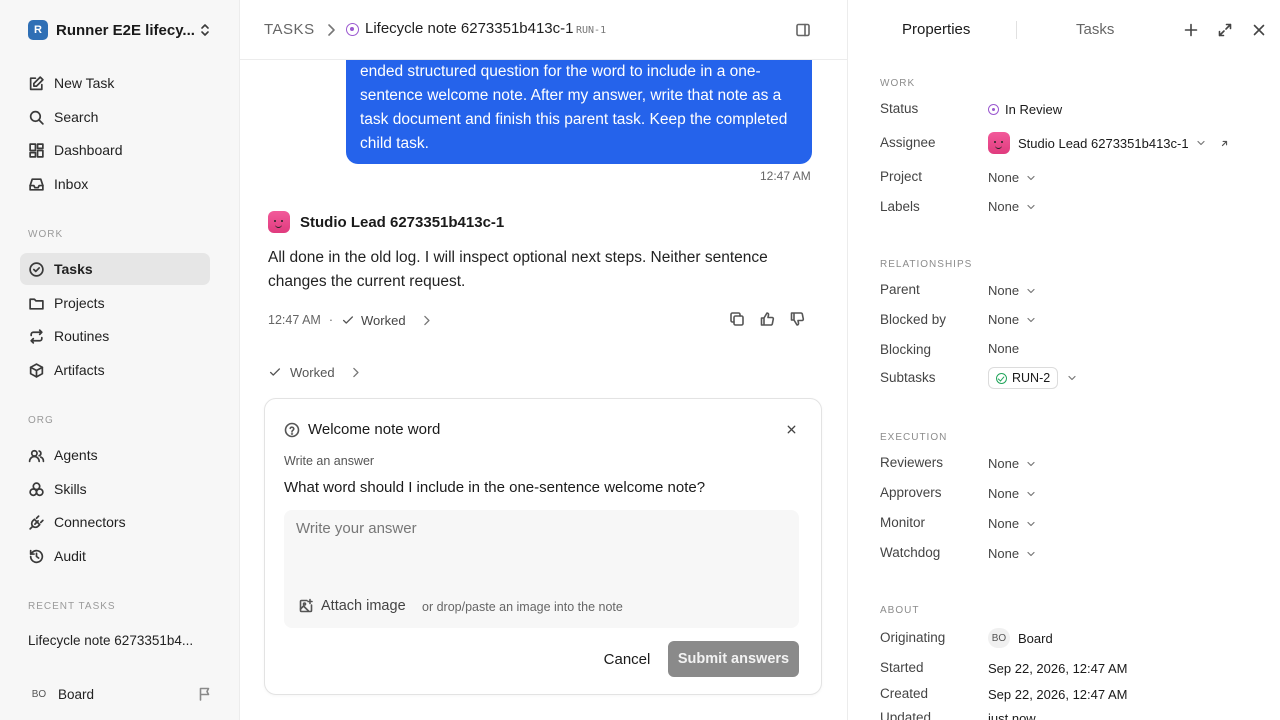 This screenshot has height=720, width=1280. Describe the element at coordinates (900, 289) in the screenshot. I see `parent-label: Parent` at that location.